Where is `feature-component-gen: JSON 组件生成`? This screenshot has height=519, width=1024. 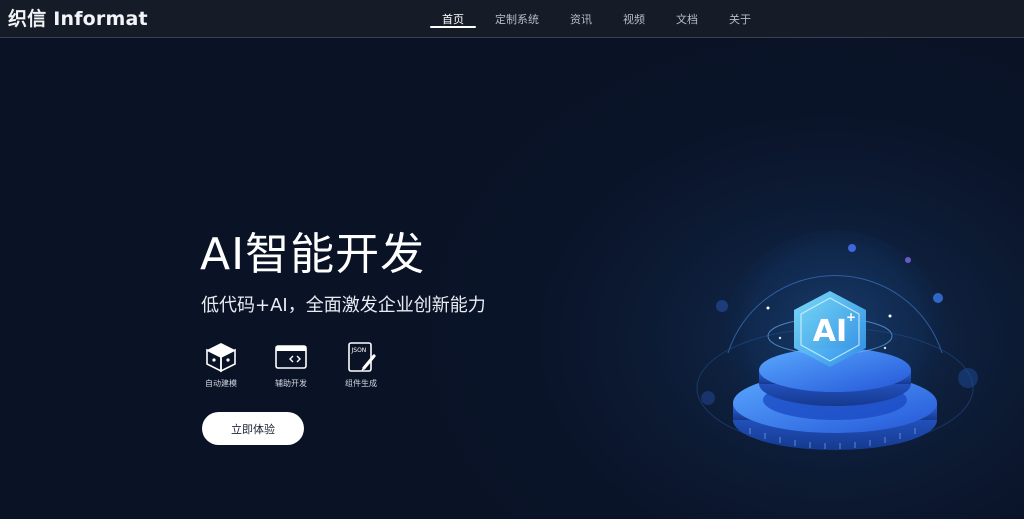
feature-component-gen: JSON 组件生成 is located at coordinates (361, 365).